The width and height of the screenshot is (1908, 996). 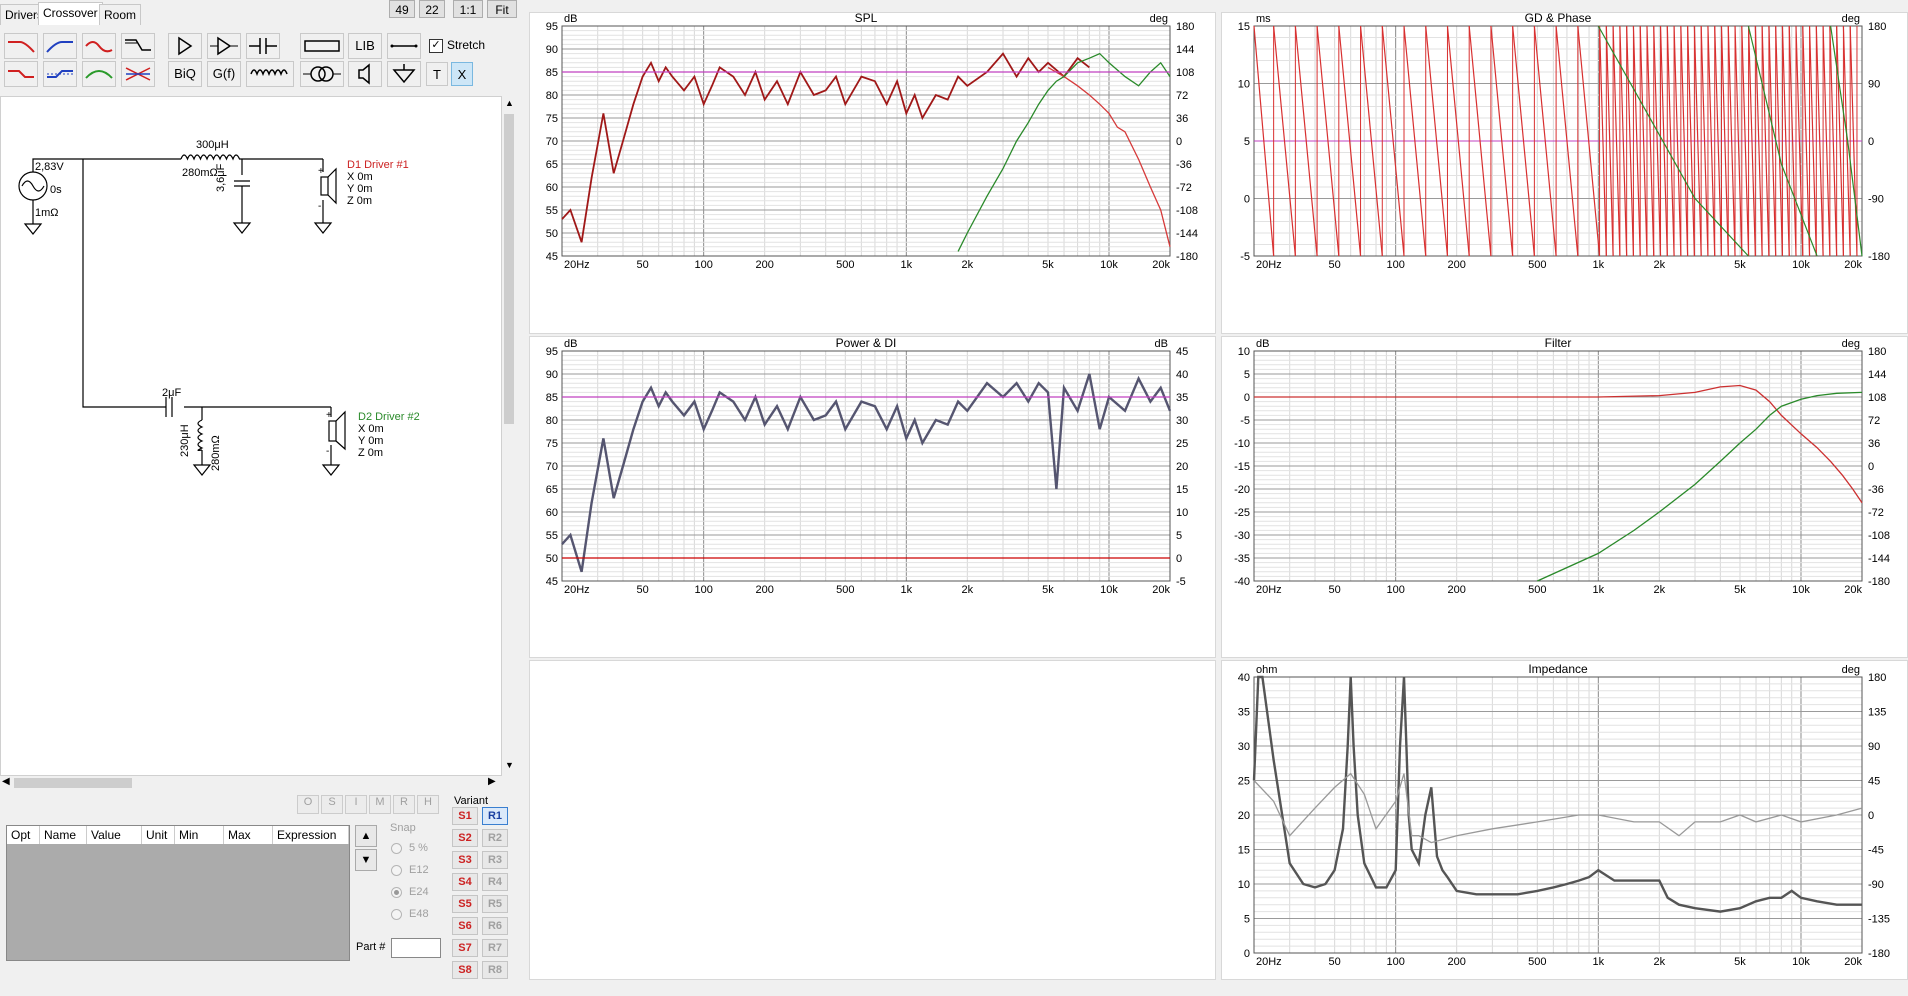 I want to click on part-number-input, so click(x=416, y=948).